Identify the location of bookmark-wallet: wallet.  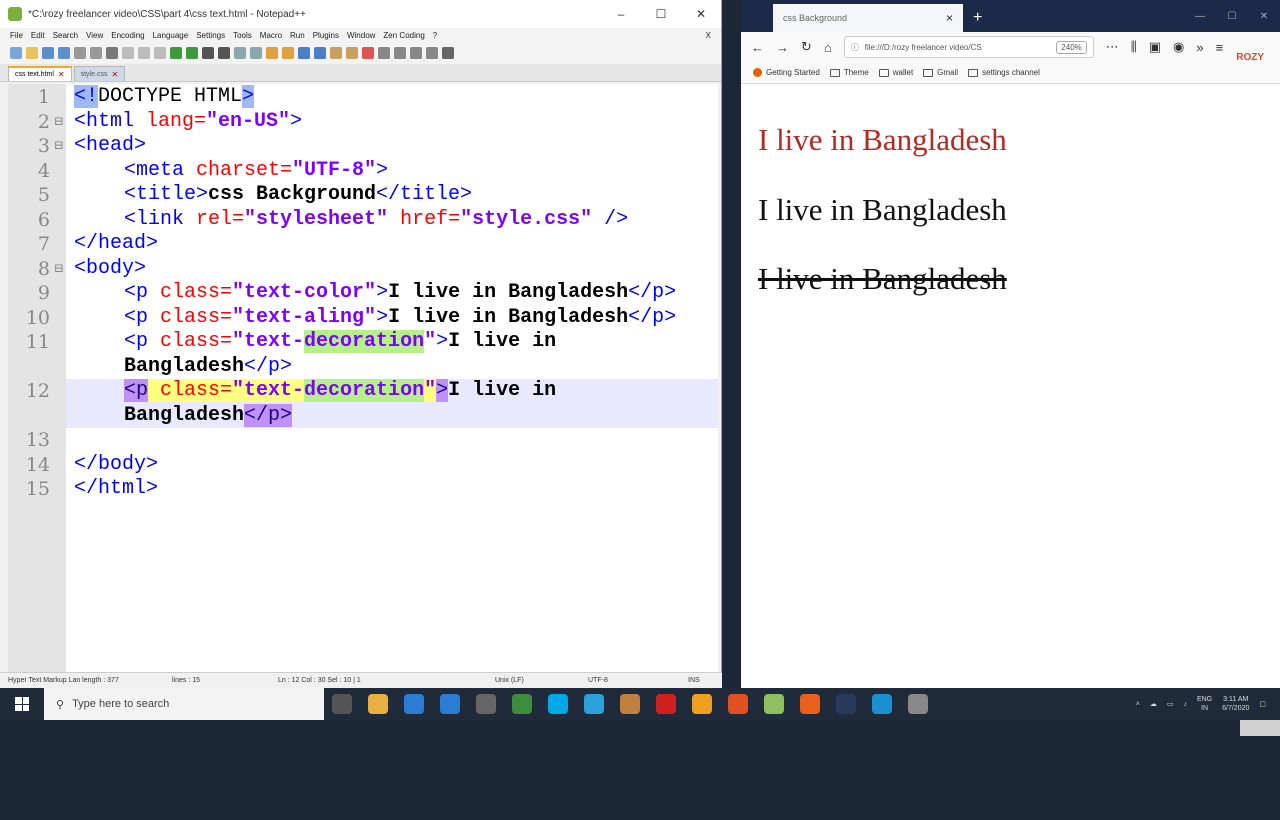
(895, 72).